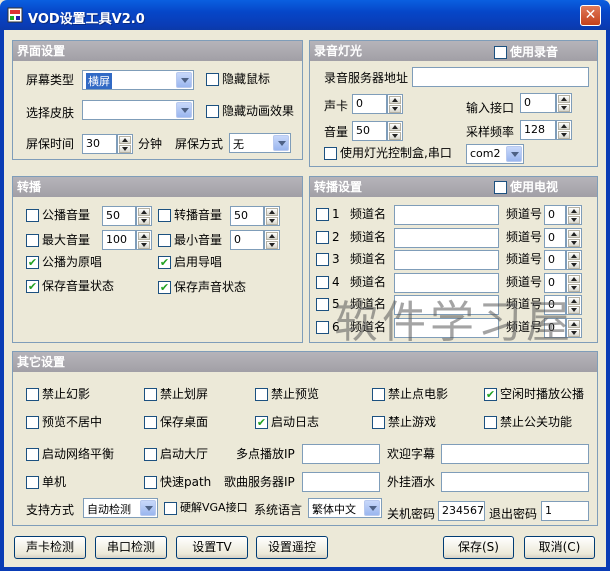  Describe the element at coordinates (495, 154) in the screenshot. I see `com-port-select: com2` at that location.